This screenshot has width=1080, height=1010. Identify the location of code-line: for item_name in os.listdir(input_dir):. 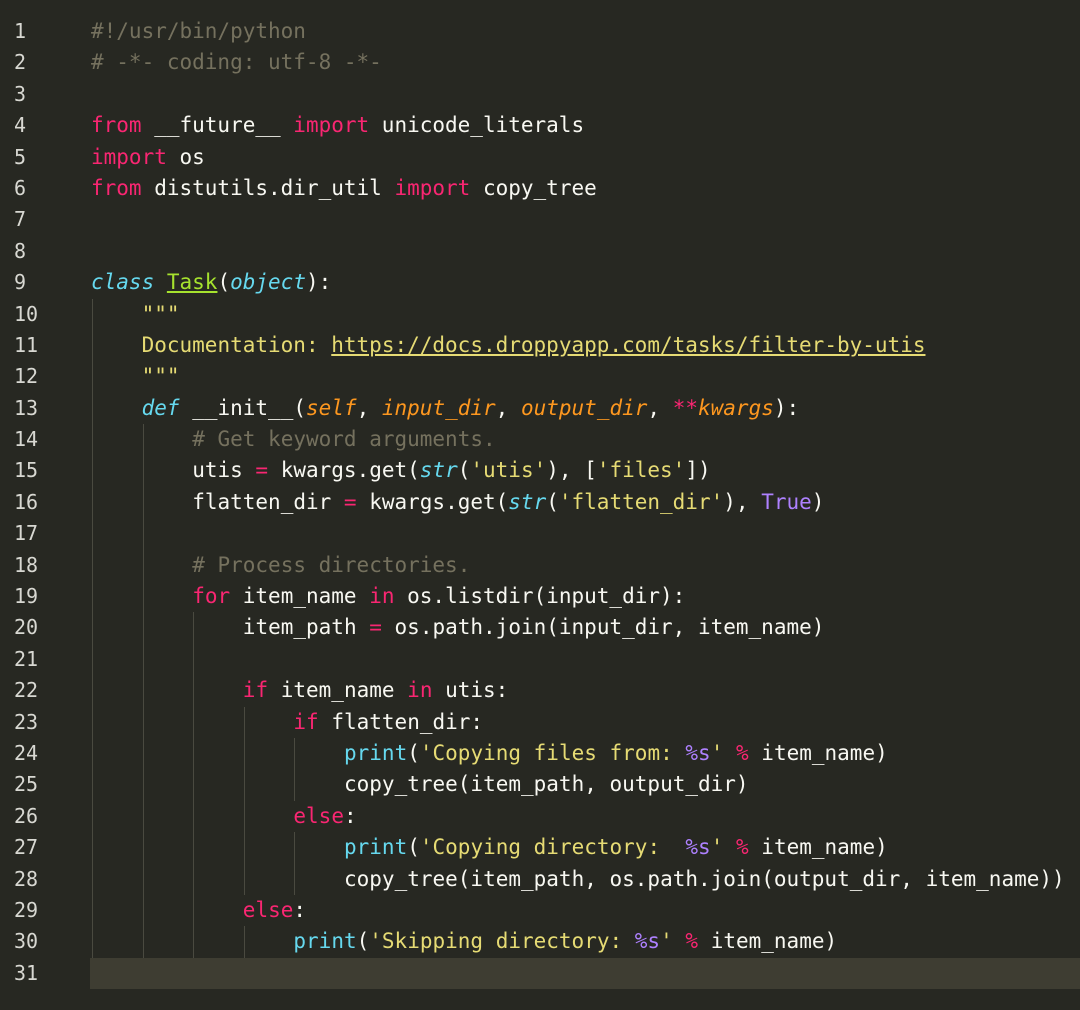
(585, 597).